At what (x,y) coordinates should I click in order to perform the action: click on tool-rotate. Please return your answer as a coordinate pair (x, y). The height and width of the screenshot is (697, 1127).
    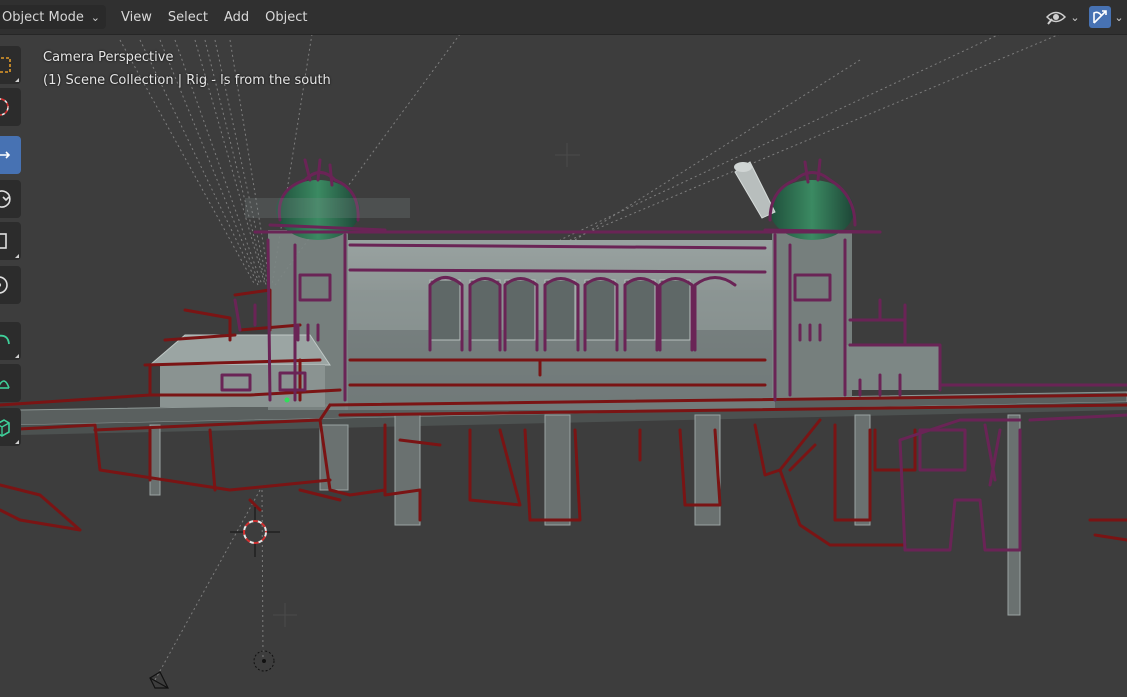
    Looking at the image, I should click on (10, 199).